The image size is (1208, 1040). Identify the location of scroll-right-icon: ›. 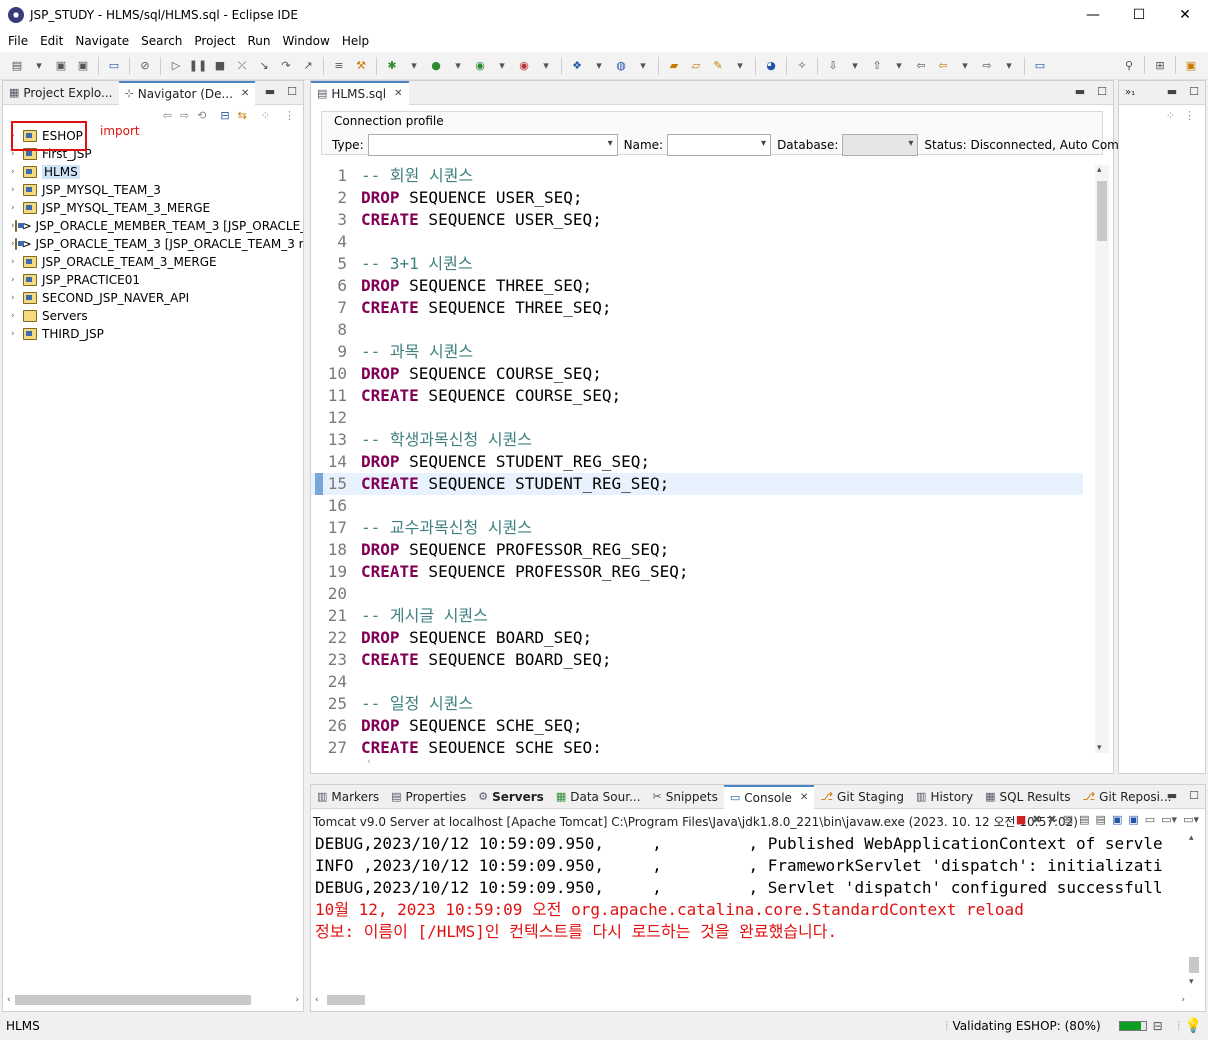
(1183, 1000).